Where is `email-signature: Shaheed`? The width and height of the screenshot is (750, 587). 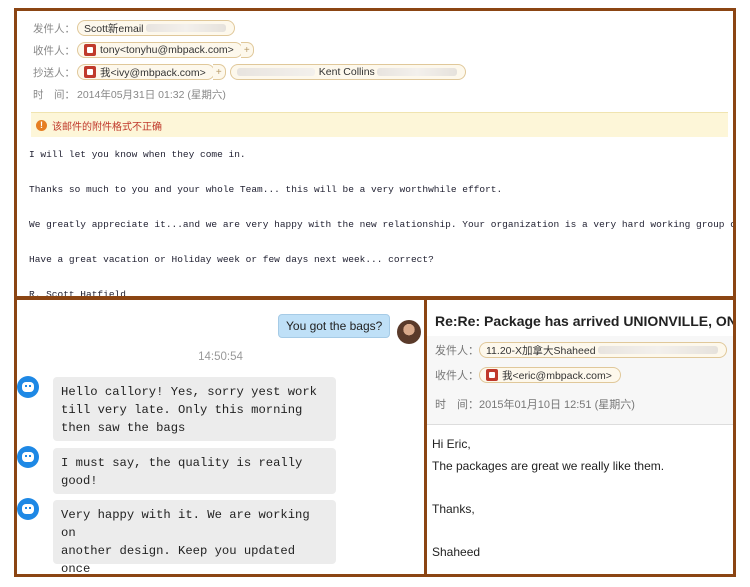 email-signature: Shaheed is located at coordinates (456, 552).